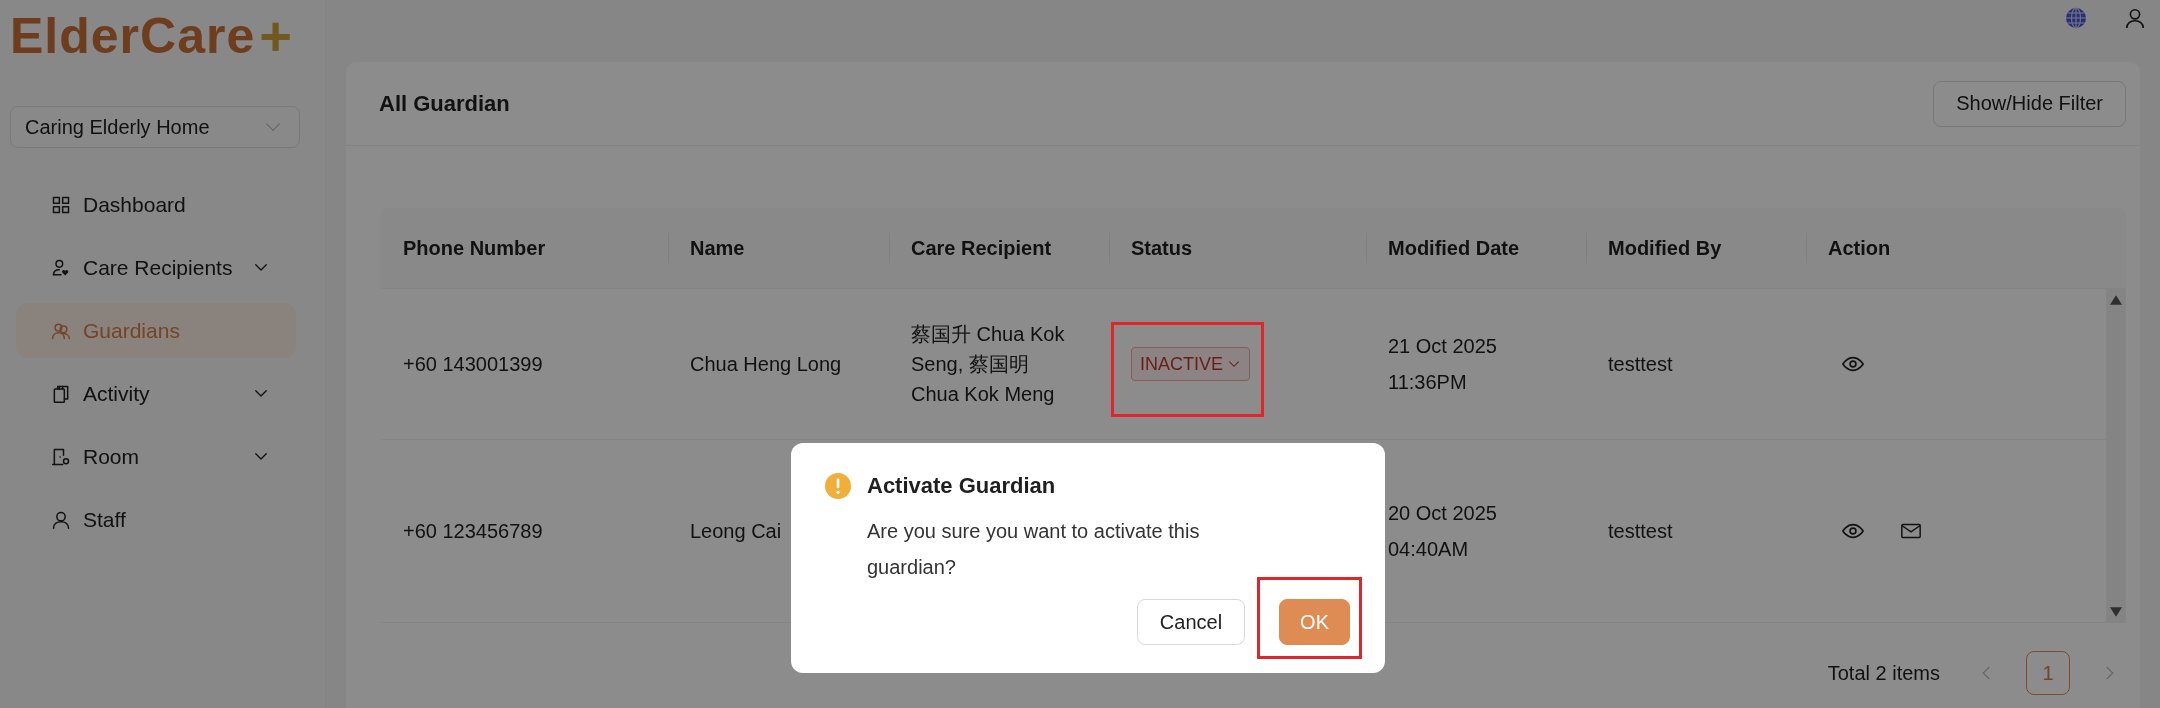 Image resolution: width=2160 pixels, height=708 pixels. Describe the element at coordinates (156, 204) in the screenshot. I see `sidebar-item: Dashboard` at that location.